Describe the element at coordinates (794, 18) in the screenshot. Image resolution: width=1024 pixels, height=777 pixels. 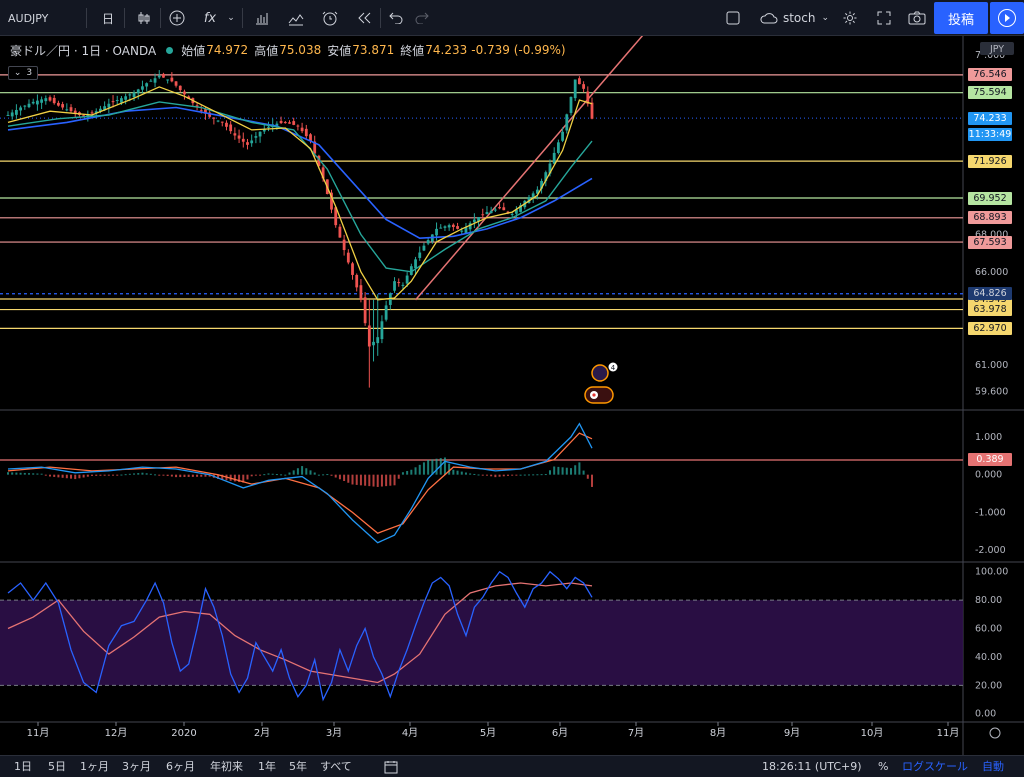
I see `layout-save-button: stoch ⌄` at that location.